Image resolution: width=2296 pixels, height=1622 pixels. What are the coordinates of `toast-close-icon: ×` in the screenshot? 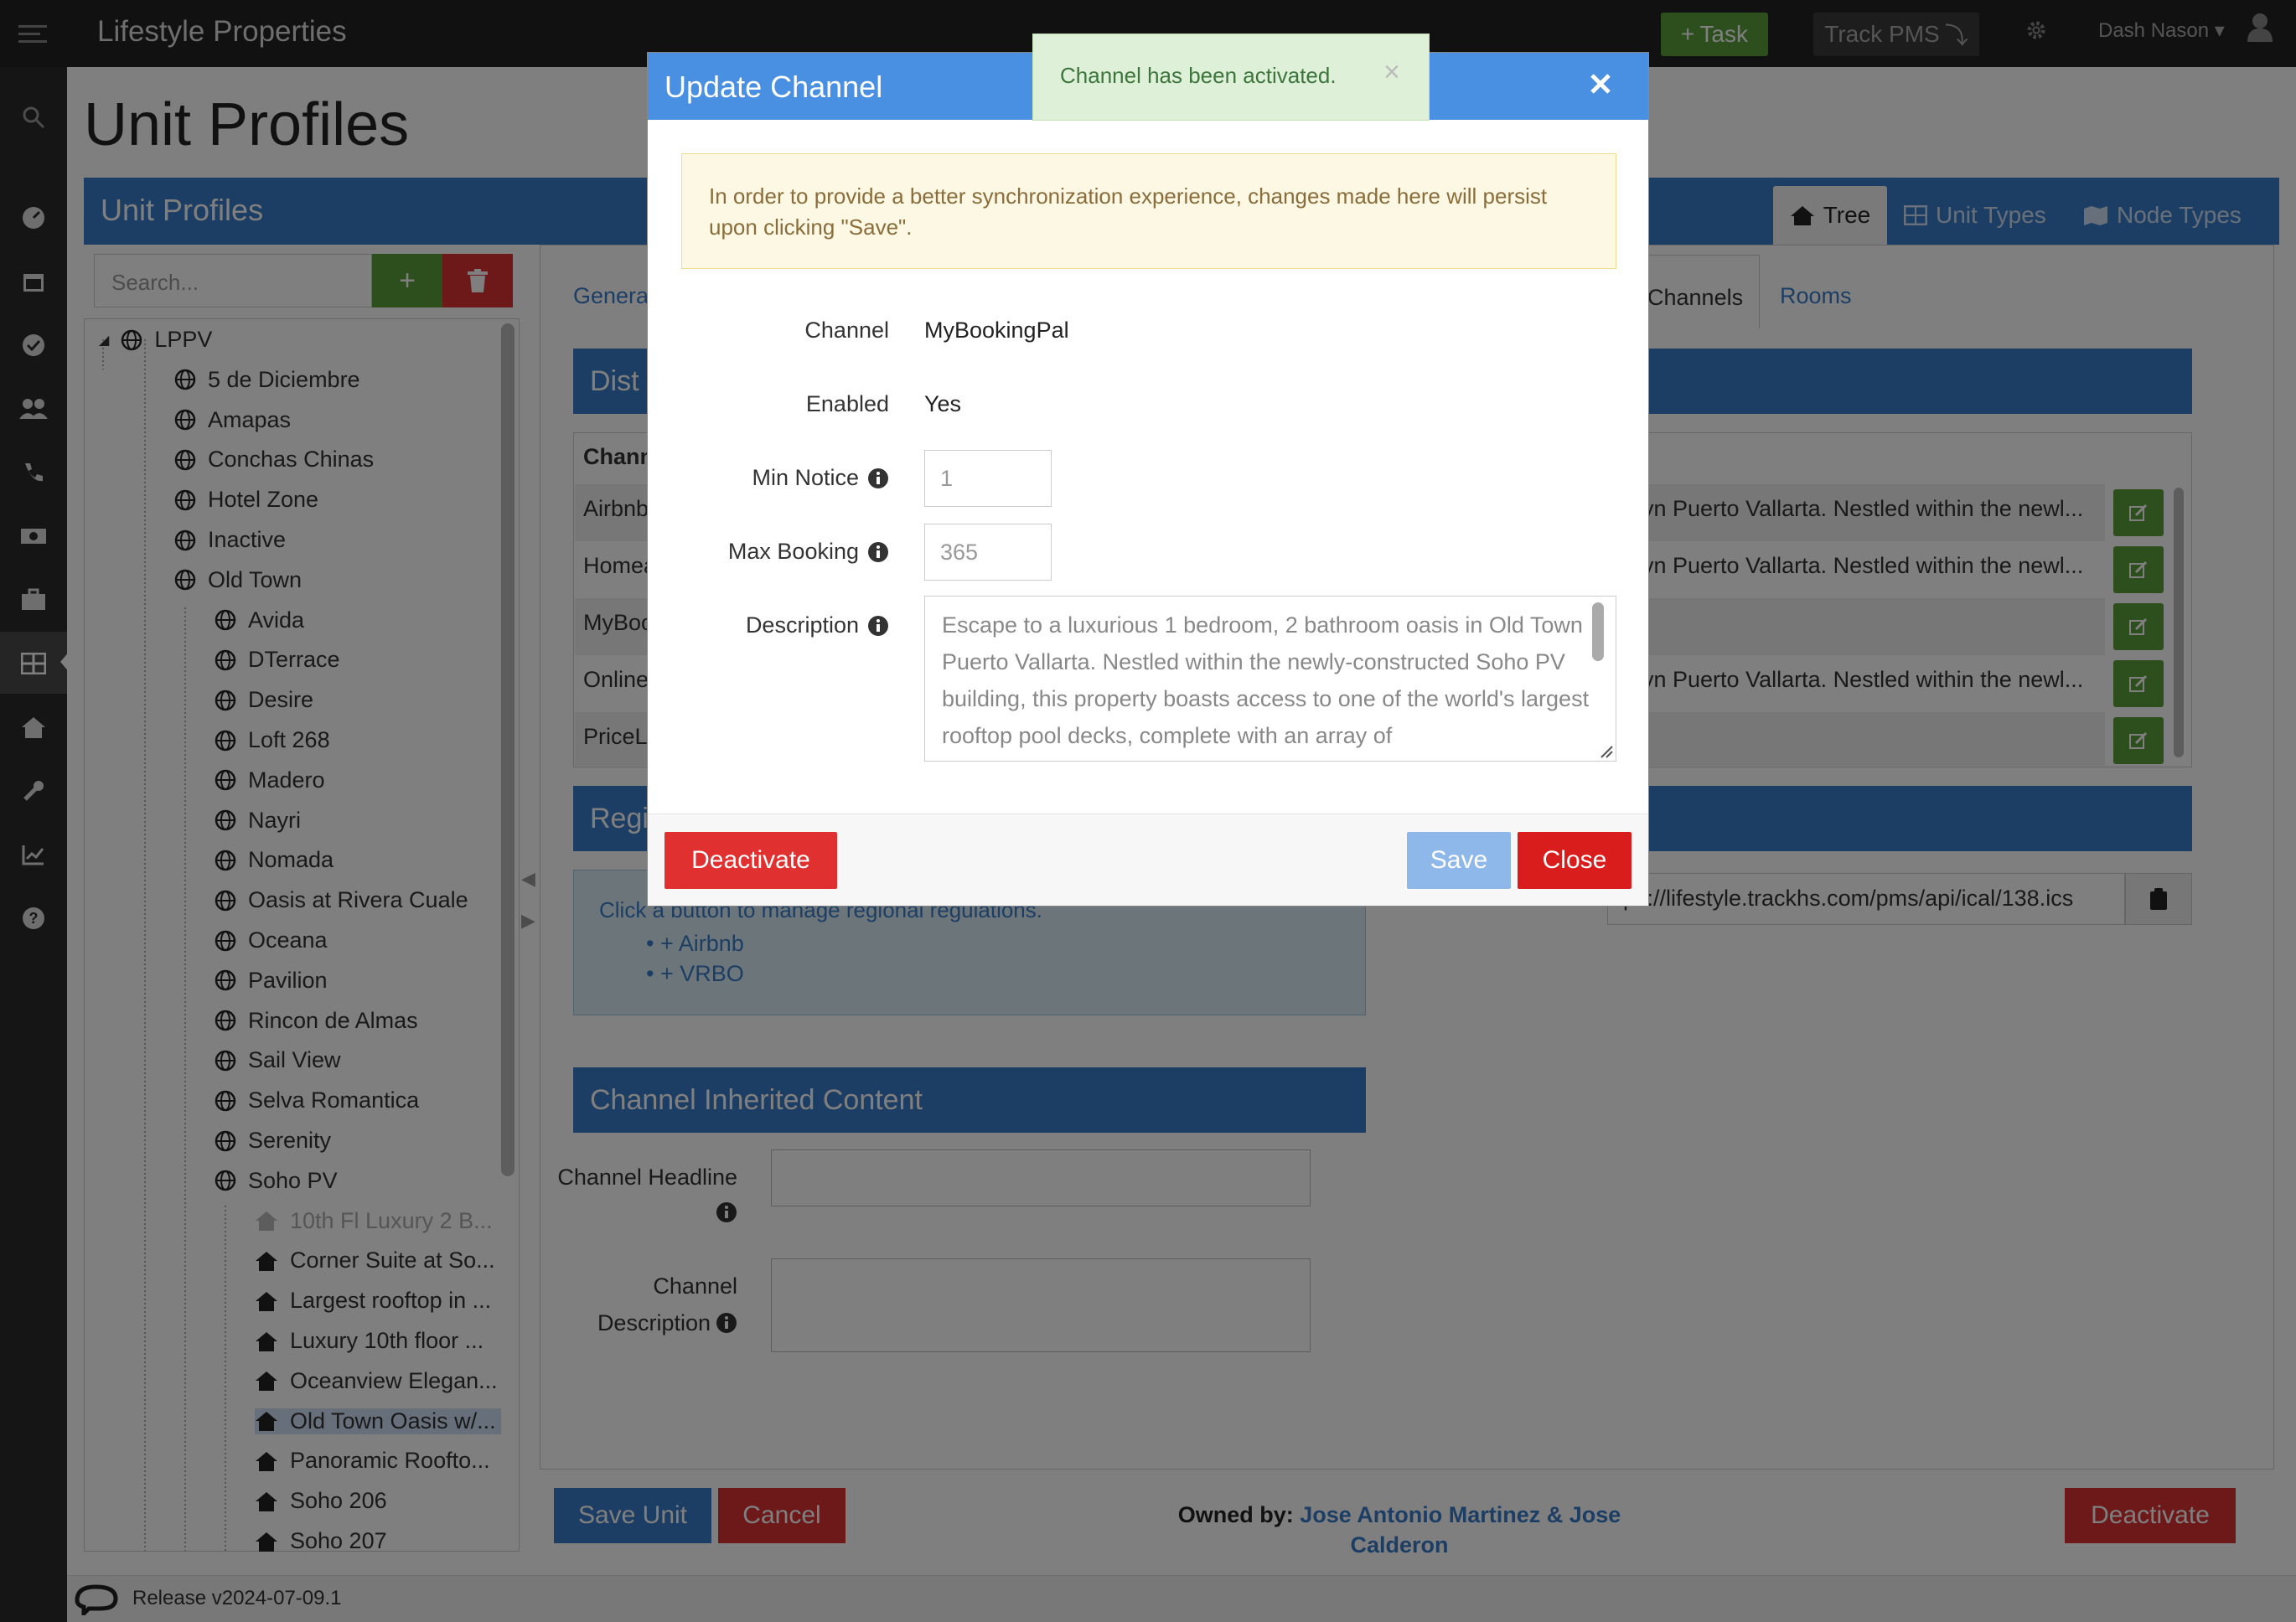 It's located at (1391, 72).